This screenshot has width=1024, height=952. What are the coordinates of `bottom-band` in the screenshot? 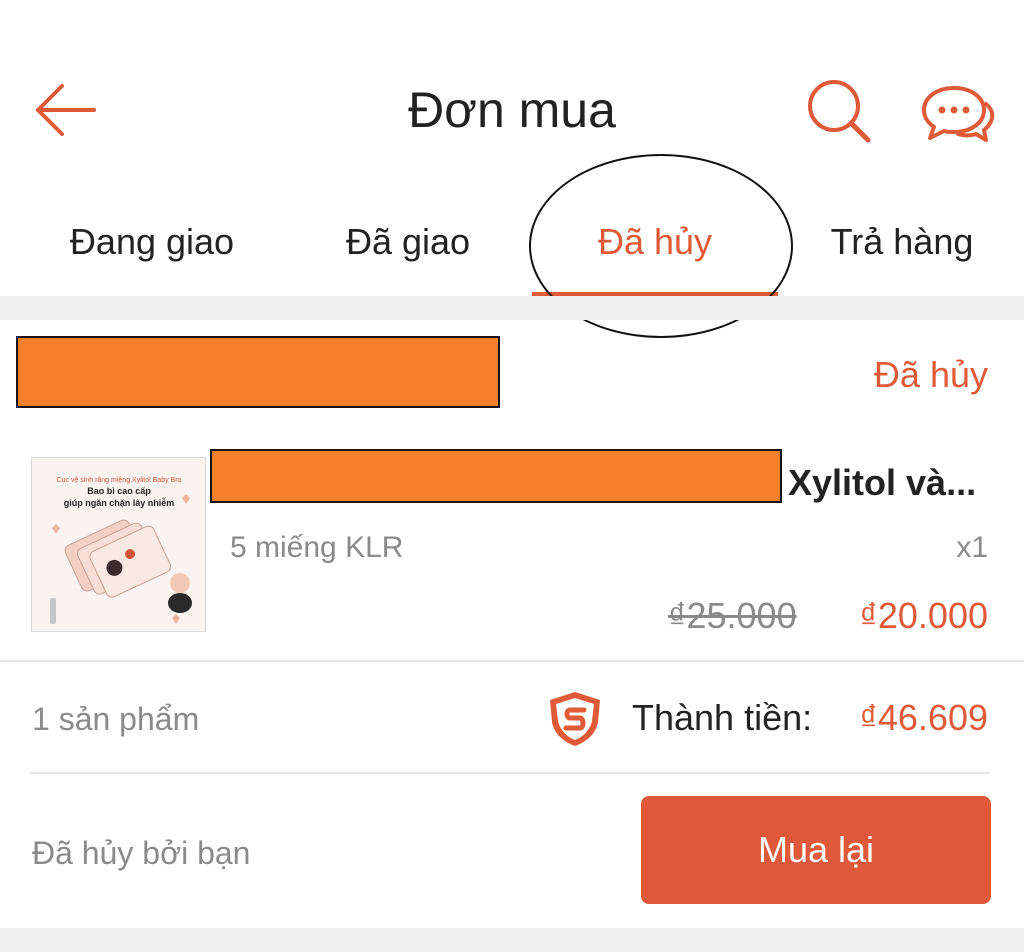 It's located at (512, 940).